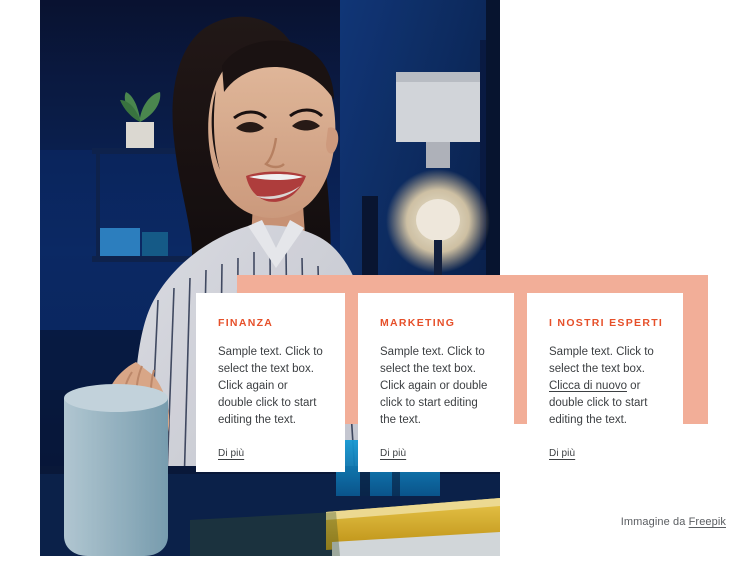 The image size is (750, 561). I want to click on card-title: FINANZA, so click(246, 323).